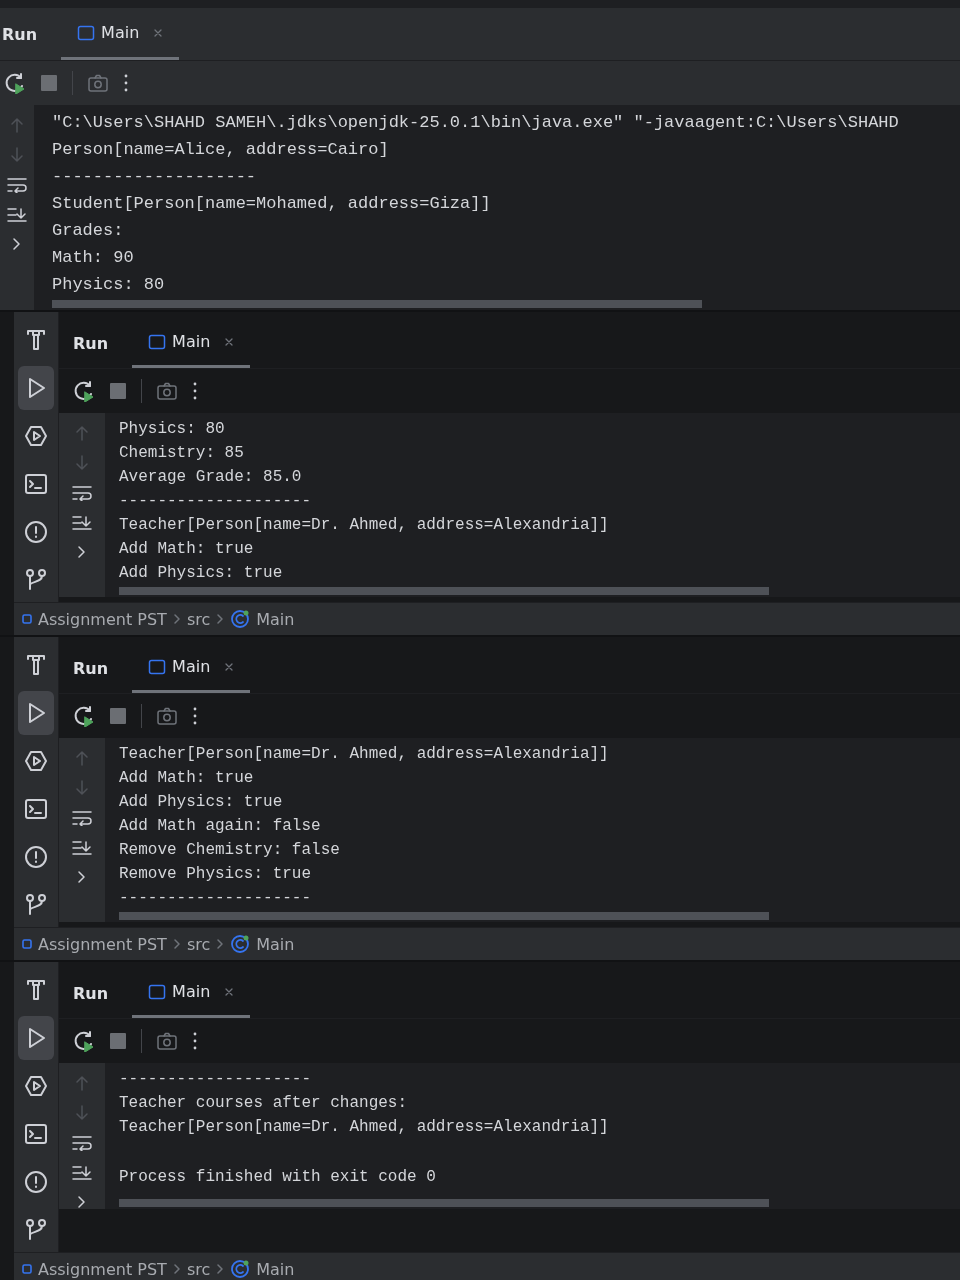 This screenshot has height=1280, width=960. Describe the element at coordinates (272, 204) in the screenshot. I see `console-line: Student[Person[name=Mohamed, address=Giza]]` at that location.